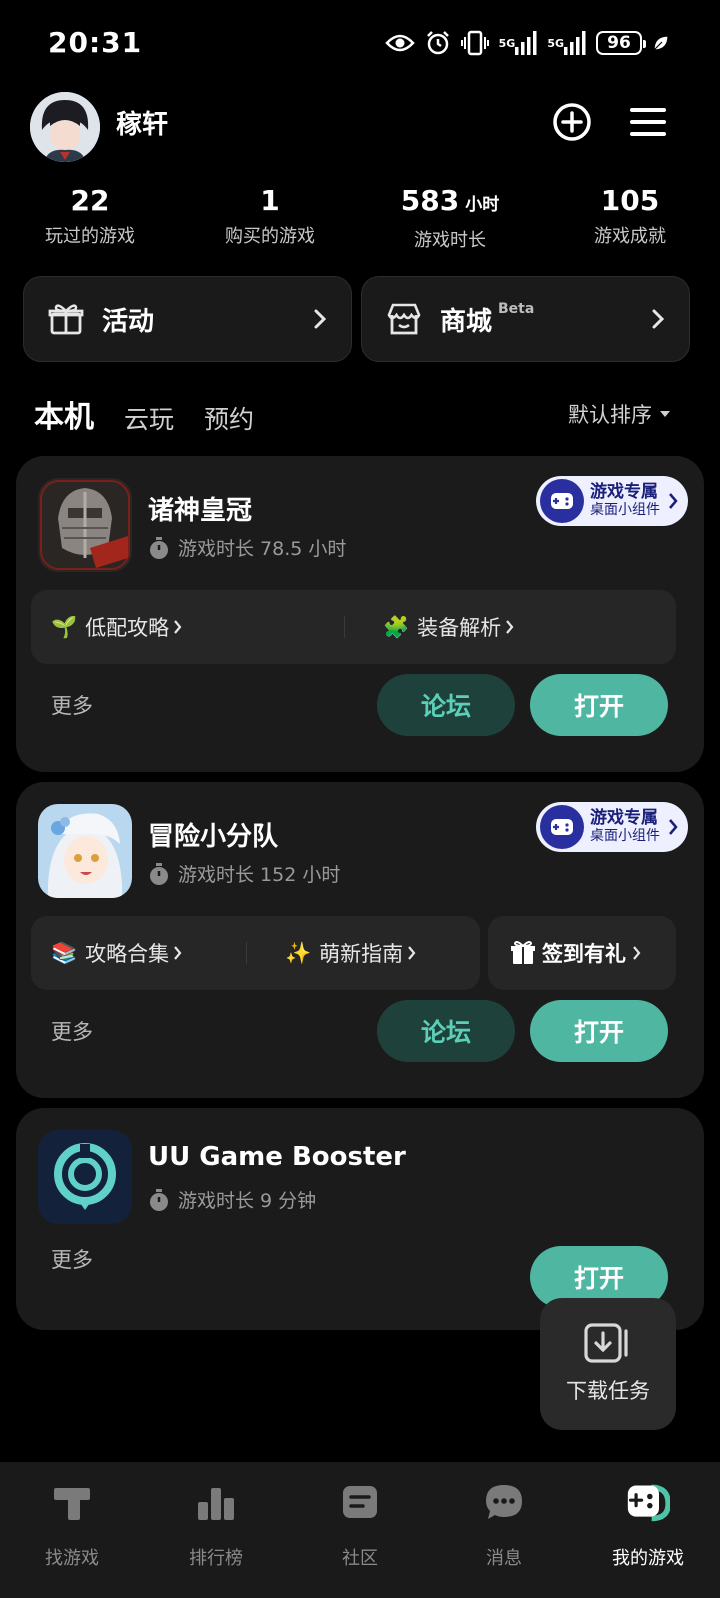 This screenshot has width=720, height=1598. I want to click on status-time: 20:31, so click(95, 42).